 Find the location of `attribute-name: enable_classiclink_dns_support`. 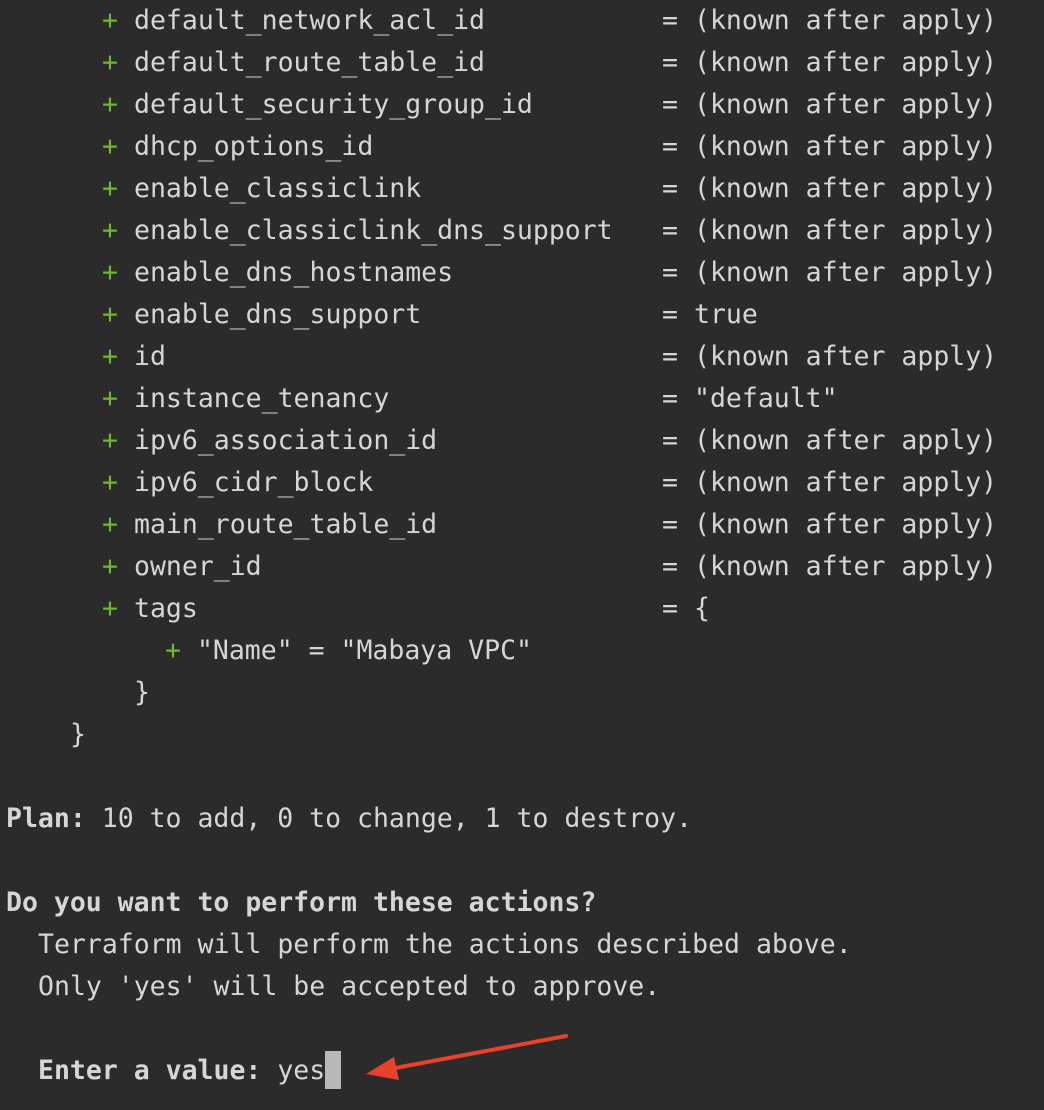

attribute-name: enable_classiclink_dns_support is located at coordinates (373, 230).